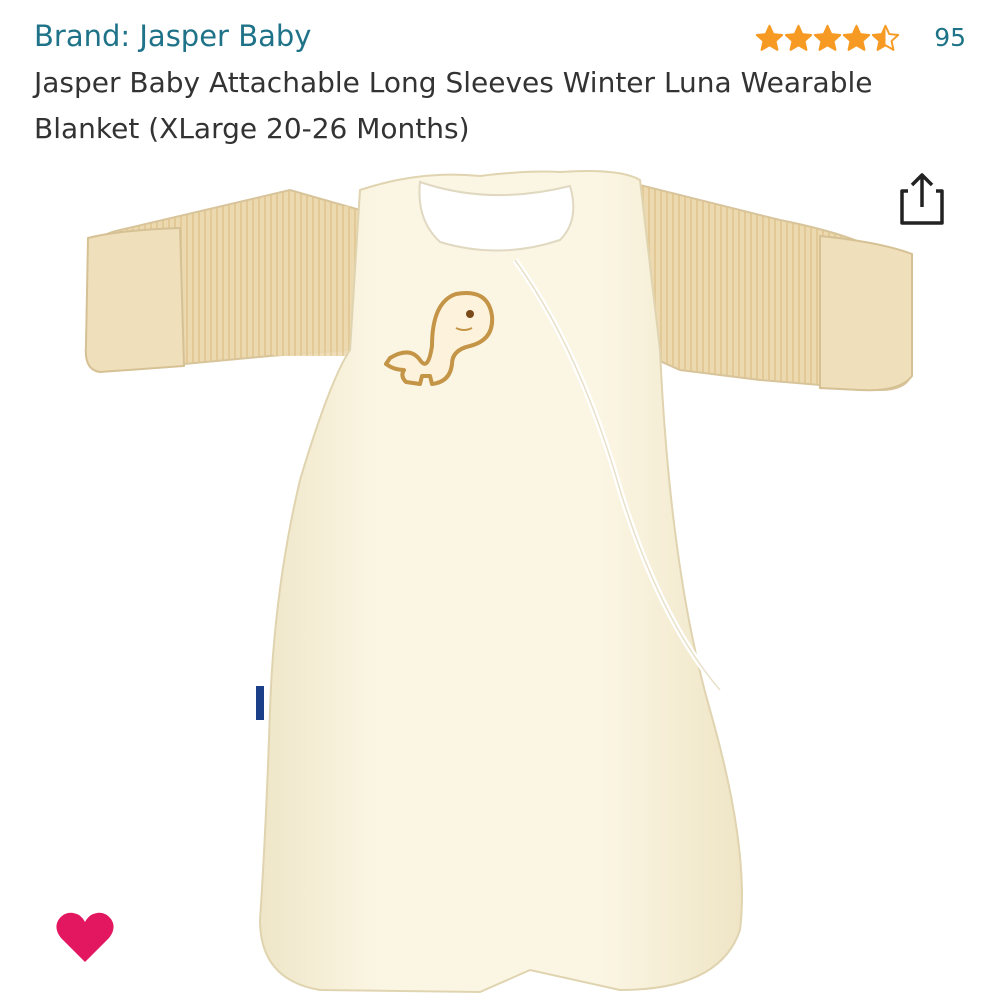 The height and width of the screenshot is (1000, 1000). Describe the element at coordinates (950, 38) in the screenshot. I see `rating-count: 95` at that location.